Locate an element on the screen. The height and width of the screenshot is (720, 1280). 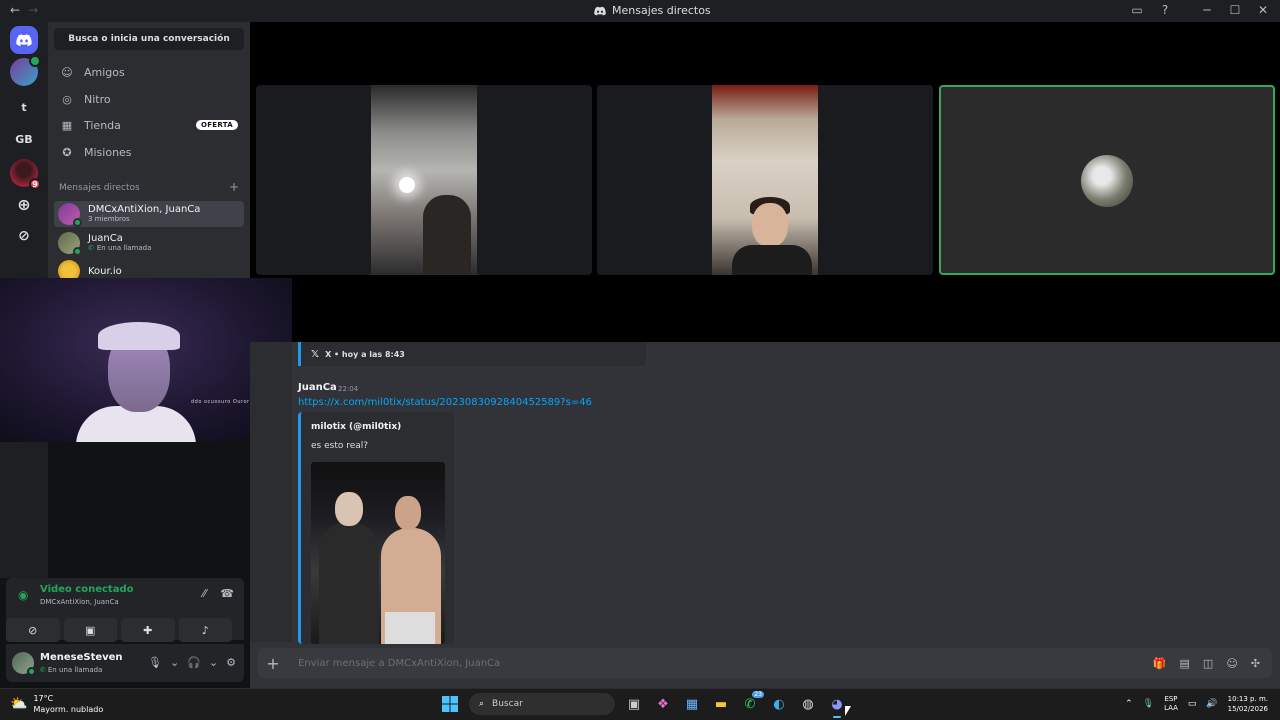
embed-image is located at coordinates (378, 553).